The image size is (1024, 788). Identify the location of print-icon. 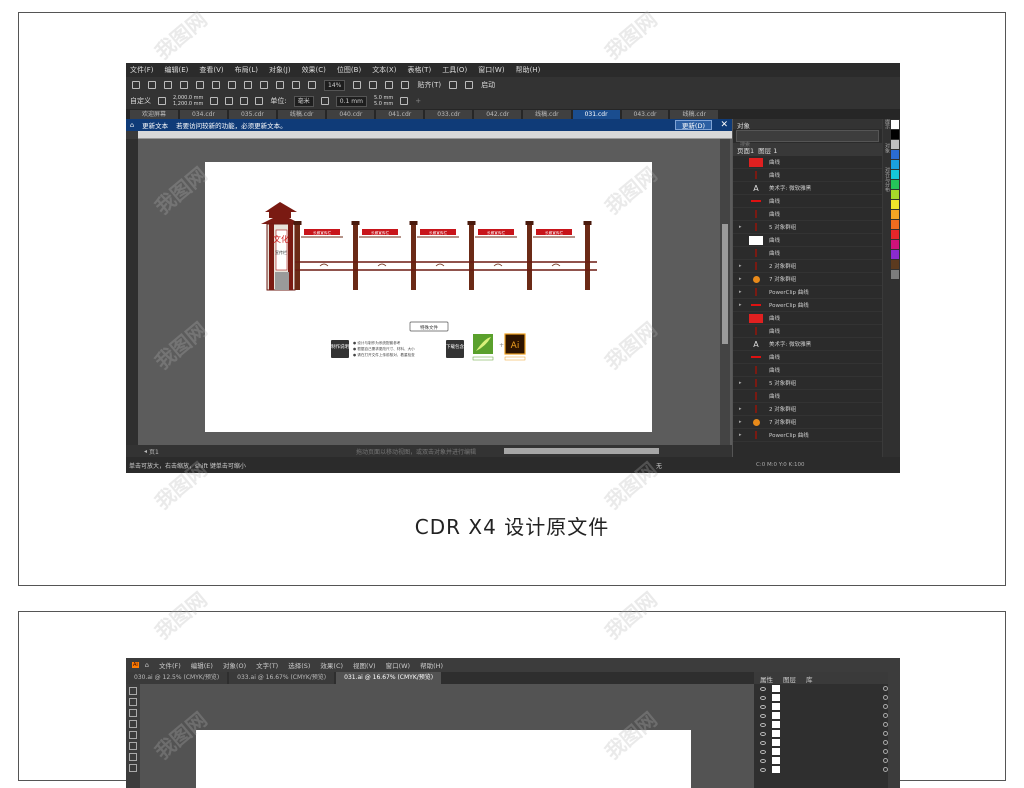
(184, 85).